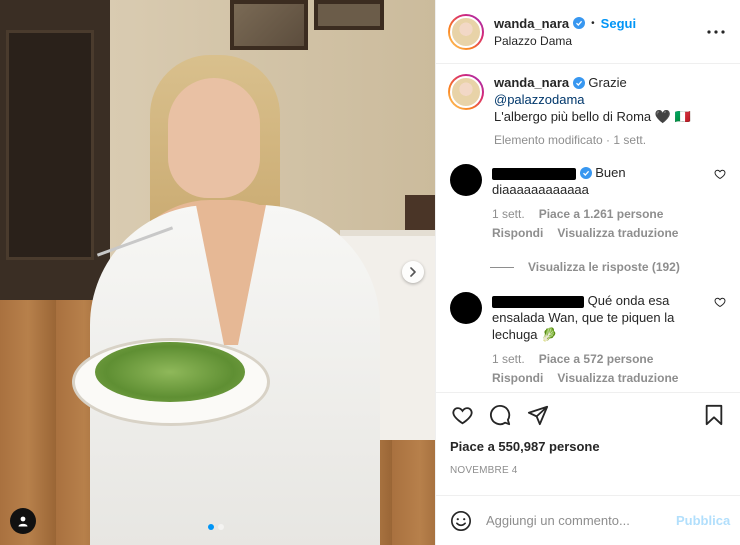  I want to click on photo-salad, so click(170, 372).